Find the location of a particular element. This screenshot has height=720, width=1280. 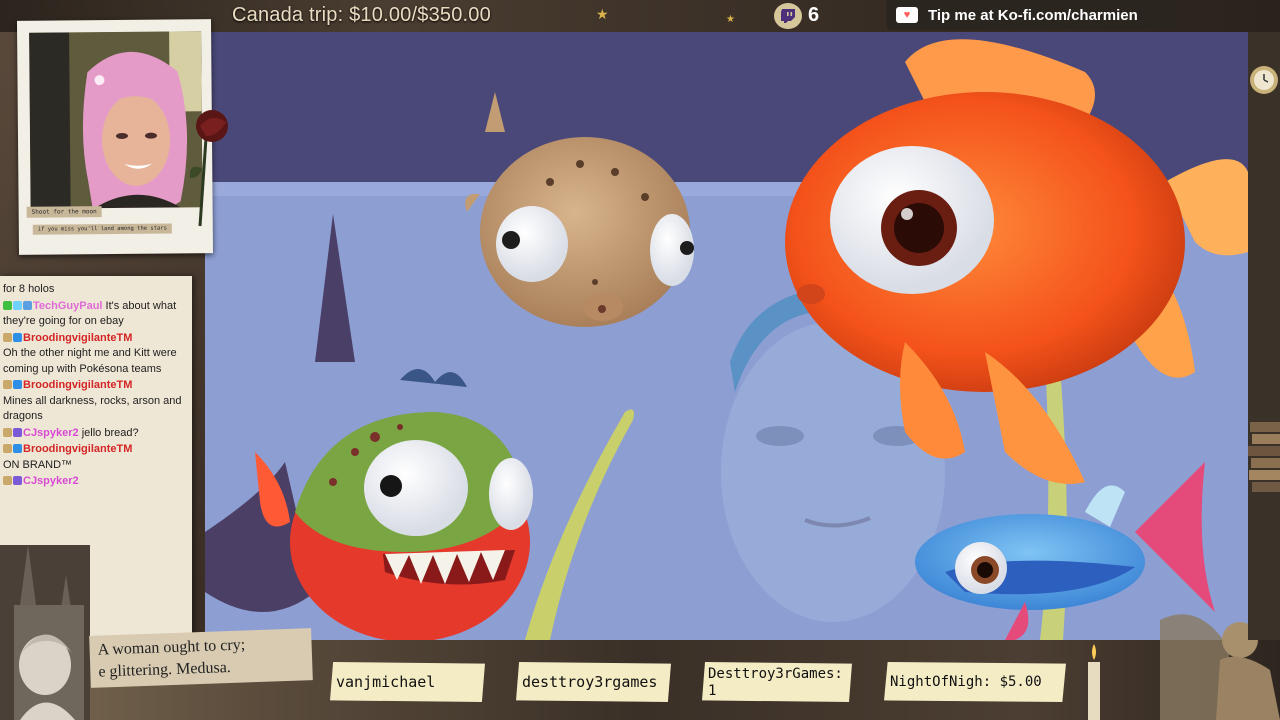

chat-message: CJspyker2 is located at coordinates (95, 482).